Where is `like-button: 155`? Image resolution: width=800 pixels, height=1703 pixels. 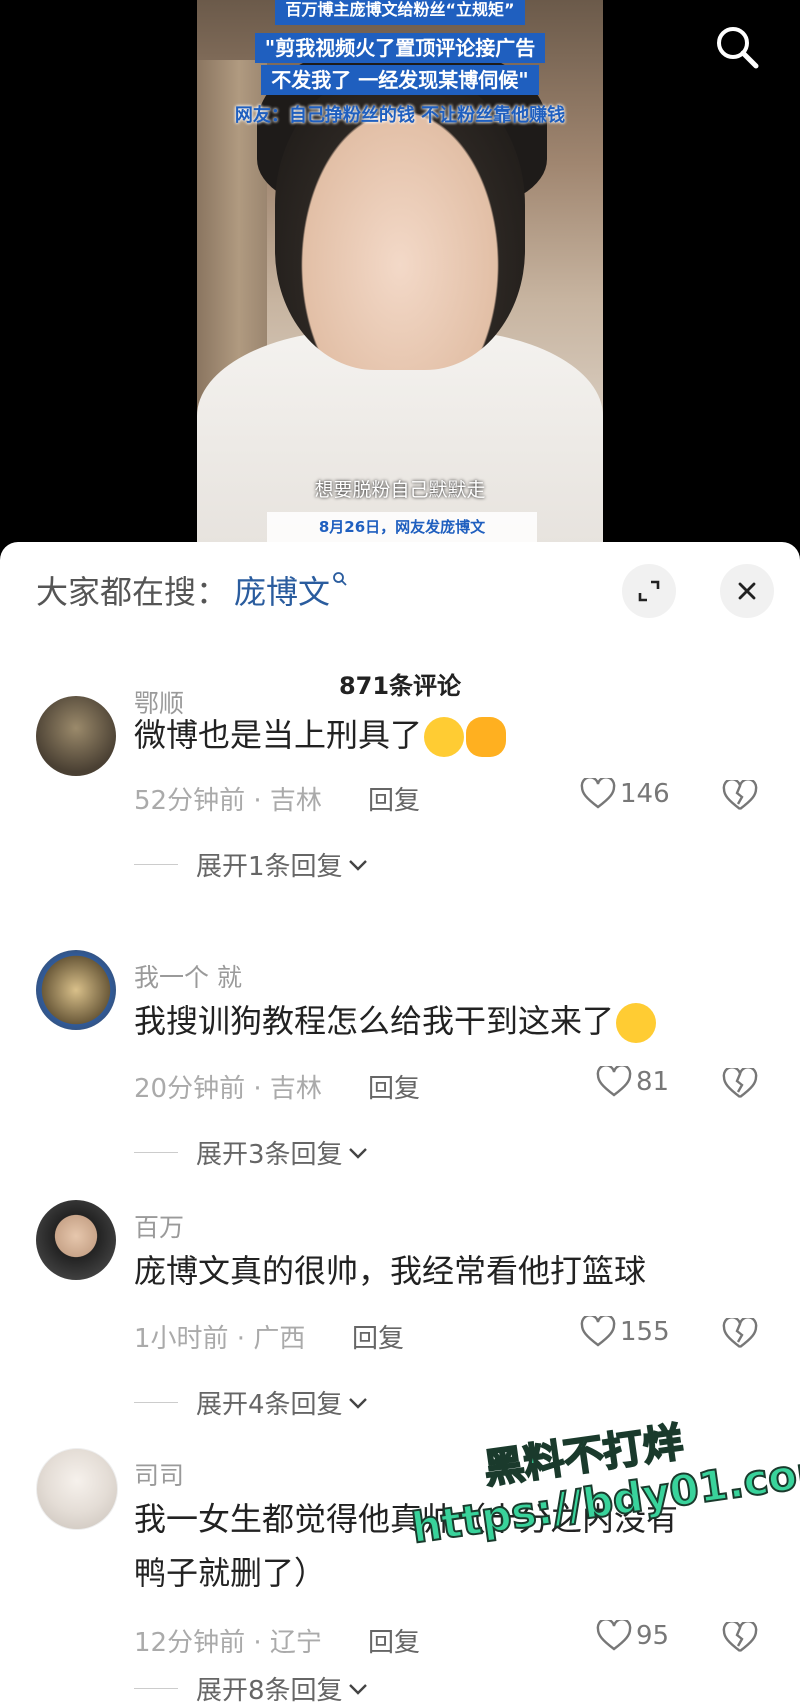
like-button: 155 is located at coordinates (625, 1332).